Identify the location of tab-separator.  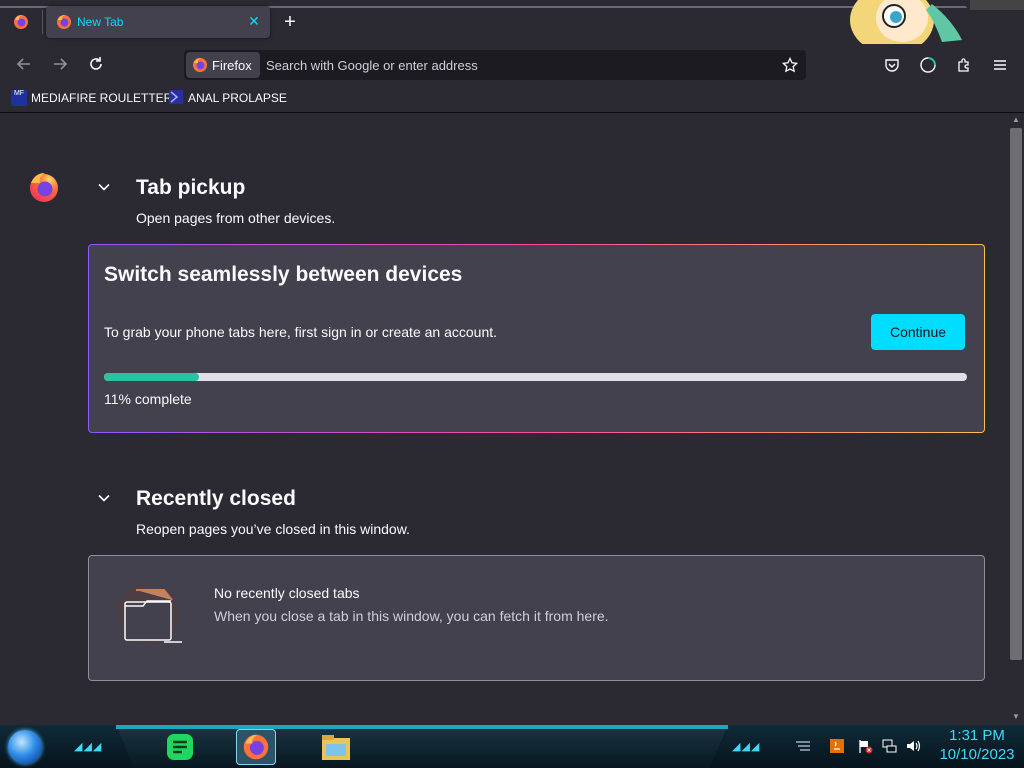
(42, 22).